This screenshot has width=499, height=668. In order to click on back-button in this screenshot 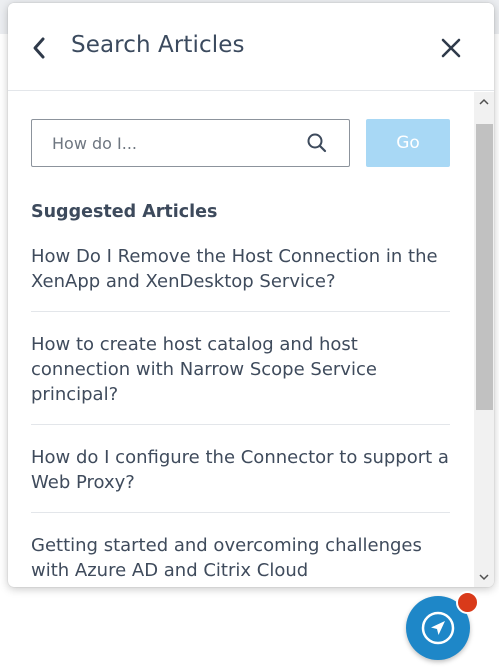, I will do `click(39, 48)`.